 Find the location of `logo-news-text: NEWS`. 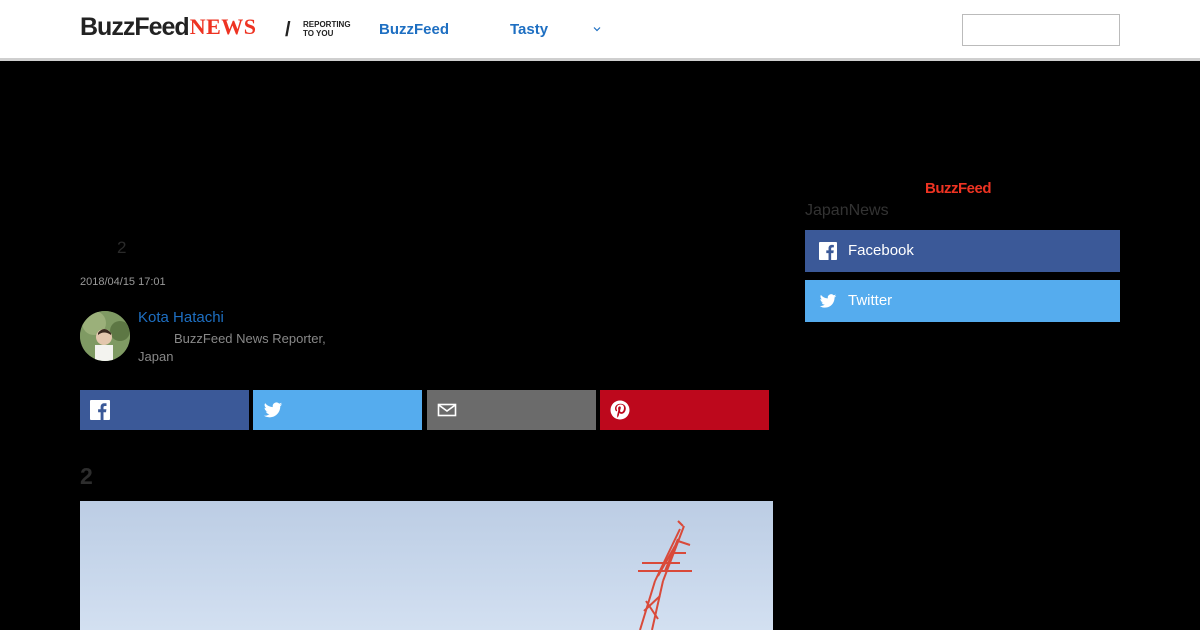

logo-news-text: NEWS is located at coordinates (223, 26).